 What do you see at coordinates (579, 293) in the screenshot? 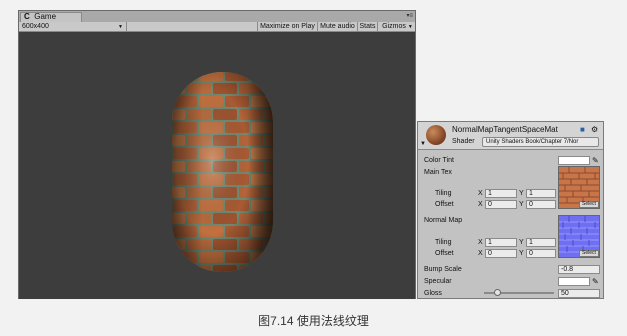
I see `gloss-field: 50` at bounding box center [579, 293].